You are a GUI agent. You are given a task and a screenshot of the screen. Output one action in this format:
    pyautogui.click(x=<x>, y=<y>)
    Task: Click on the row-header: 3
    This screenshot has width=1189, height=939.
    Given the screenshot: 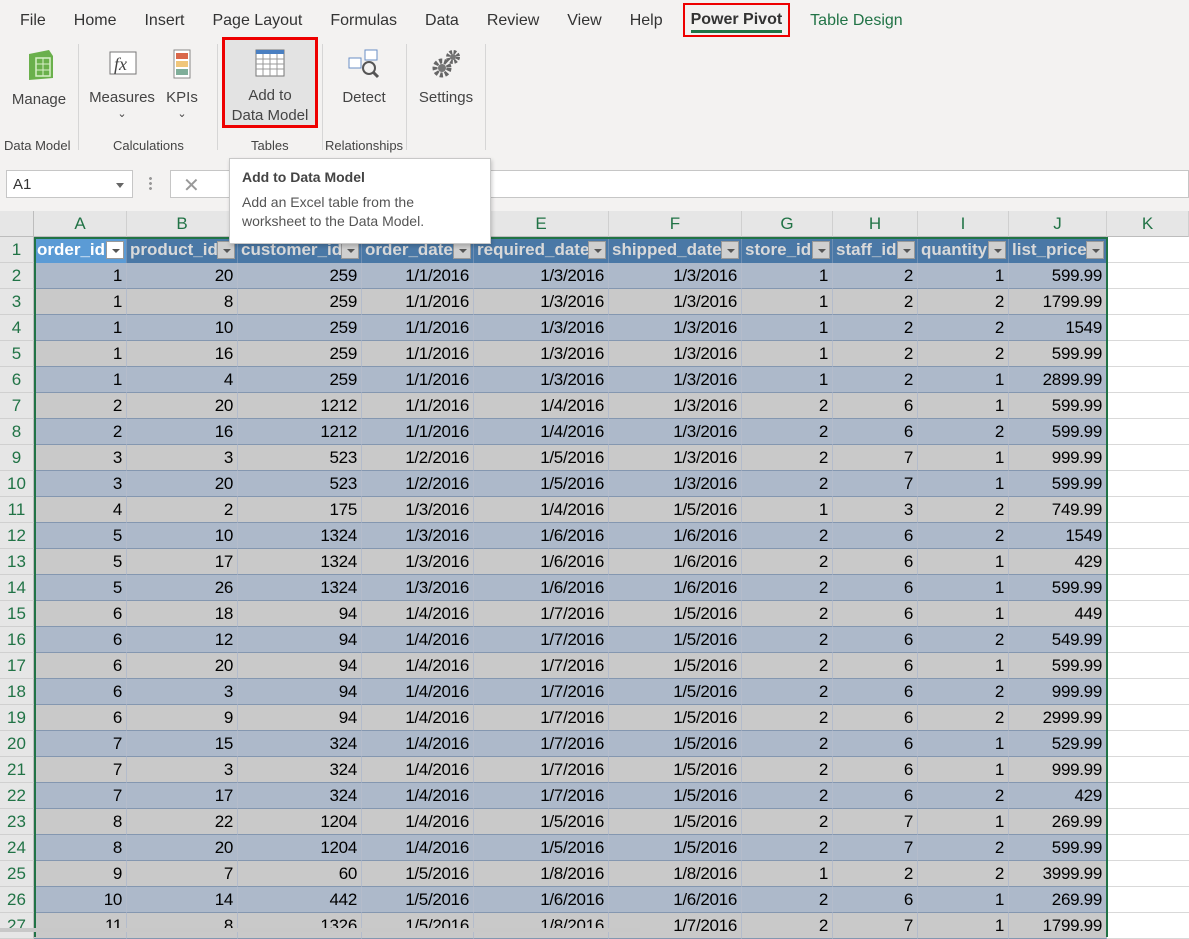 What is the action you would take?
    pyautogui.click(x=17, y=302)
    